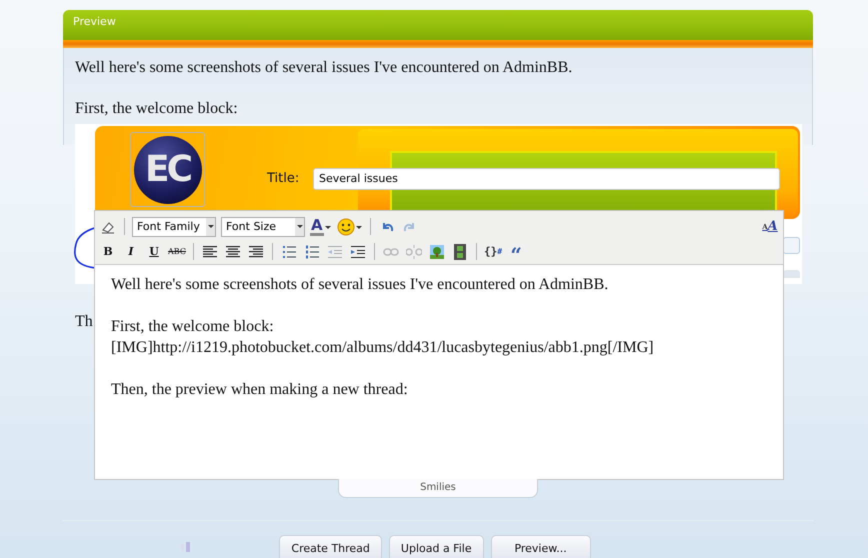 The height and width of the screenshot is (558, 868). What do you see at coordinates (185, 547) in the screenshot?
I see `bars-icon` at bounding box center [185, 547].